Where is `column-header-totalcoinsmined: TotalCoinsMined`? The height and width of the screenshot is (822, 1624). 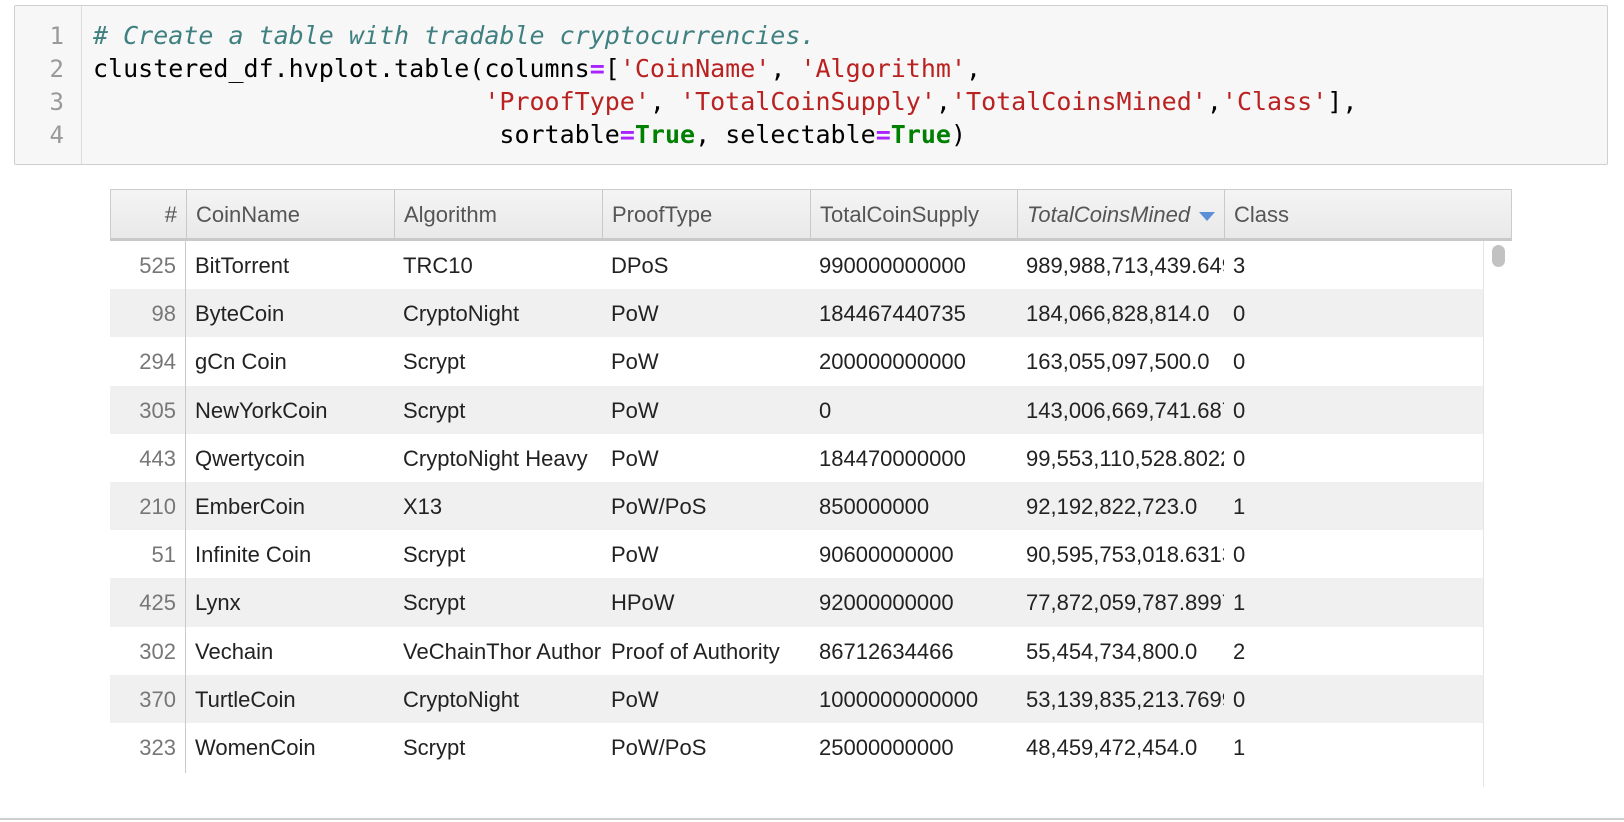
column-header-totalcoinsmined: TotalCoinsMined is located at coordinates (1121, 214).